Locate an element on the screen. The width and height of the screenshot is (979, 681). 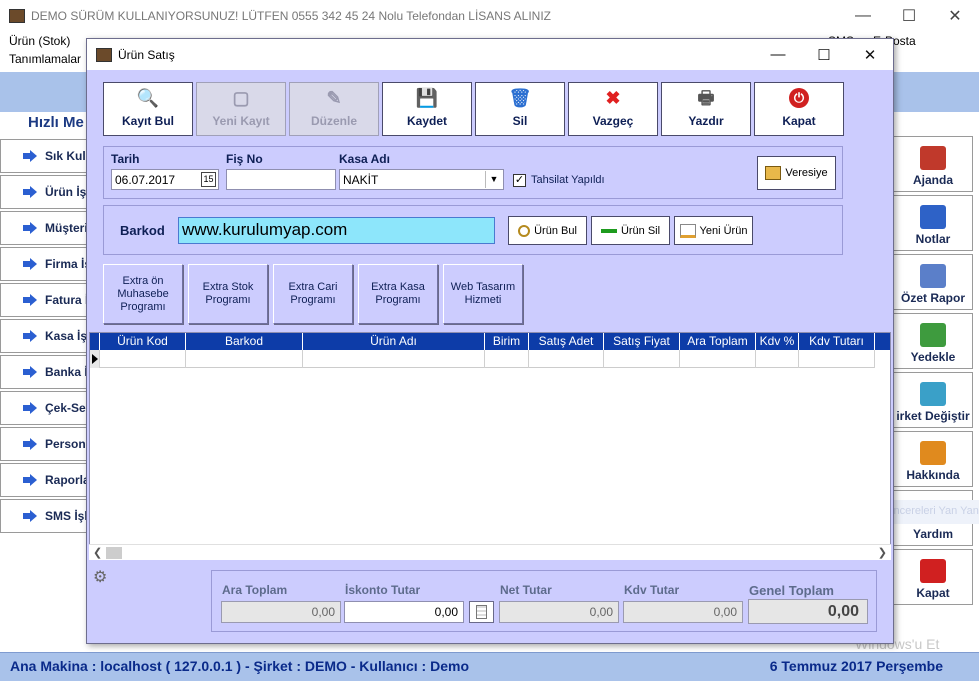
menu-item-urun: Ürün (Stok) is located at coordinates (39, 41).